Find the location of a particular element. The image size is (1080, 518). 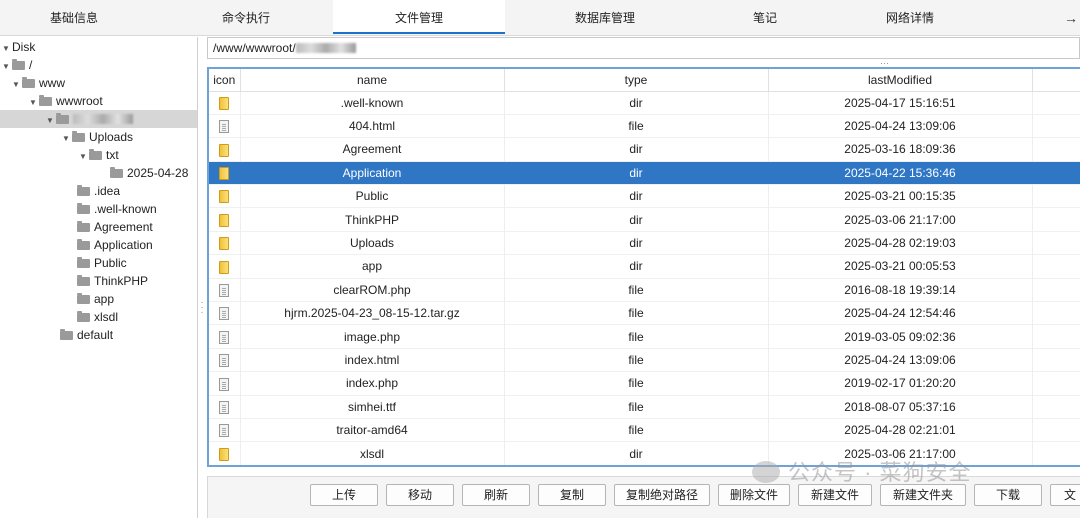

column-header-name: name is located at coordinates (372, 80).